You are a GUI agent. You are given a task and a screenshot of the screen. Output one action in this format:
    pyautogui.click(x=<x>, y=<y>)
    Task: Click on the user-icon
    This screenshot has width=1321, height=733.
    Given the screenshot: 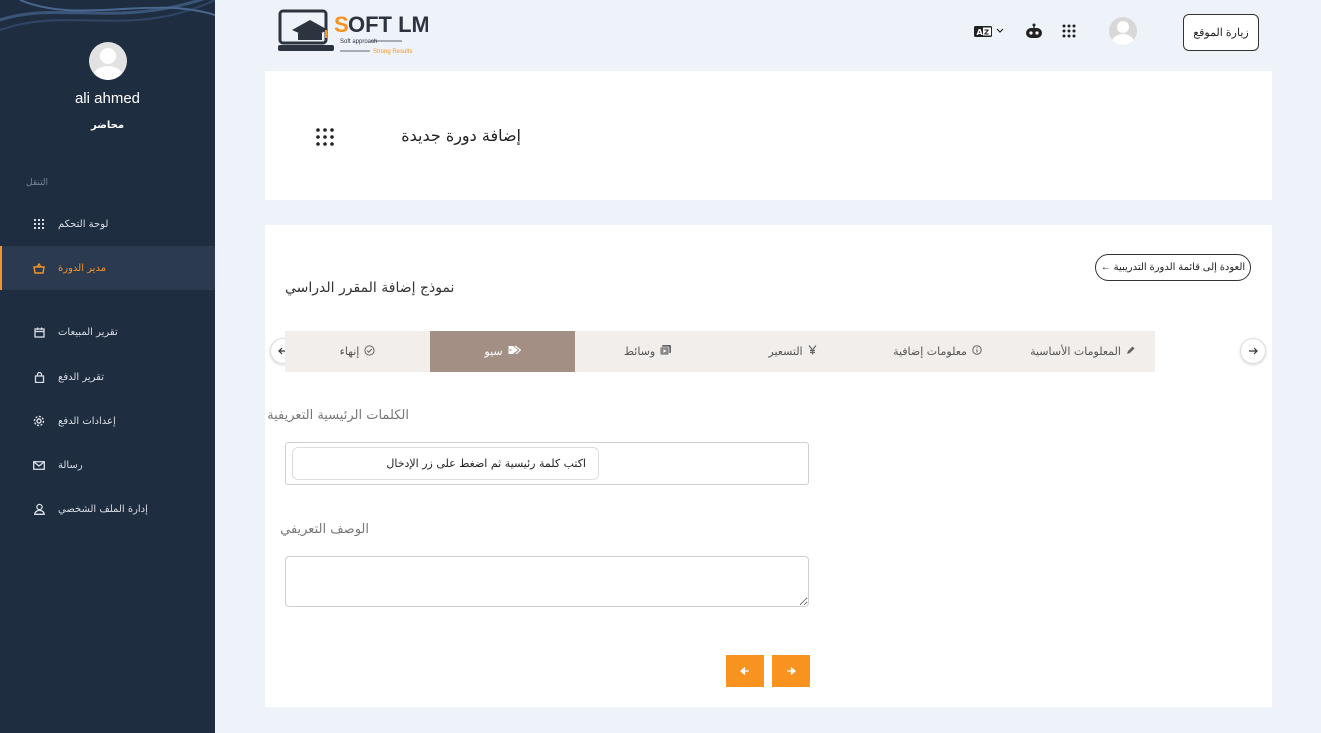 What is the action you would take?
    pyautogui.click(x=39, y=509)
    